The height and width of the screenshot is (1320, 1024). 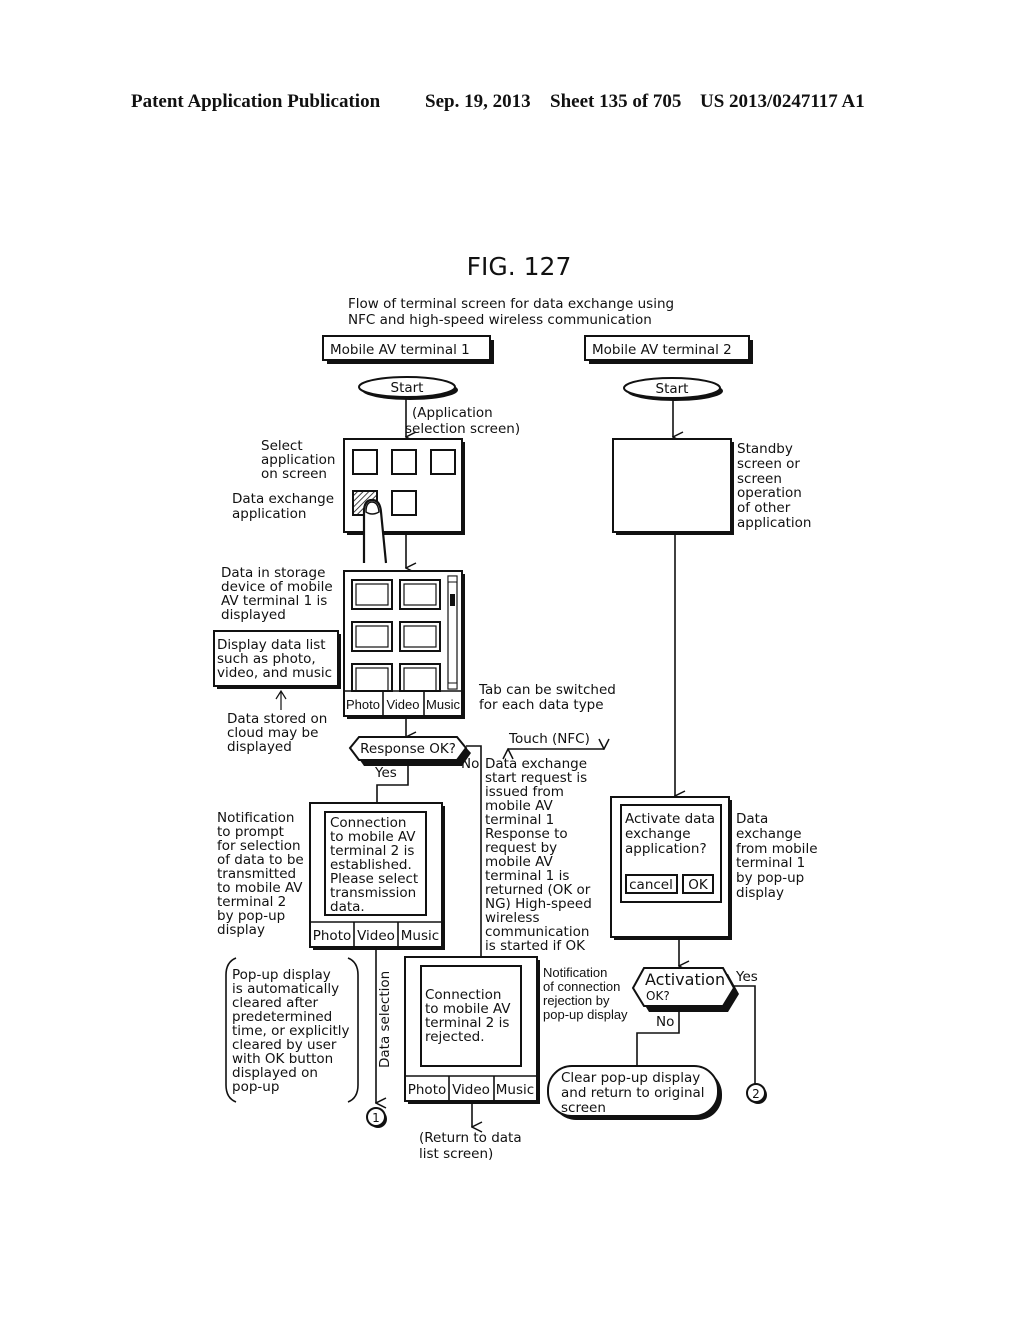 What do you see at coordinates (658, 996) in the screenshot?
I see `svg-text: OK?` at bounding box center [658, 996].